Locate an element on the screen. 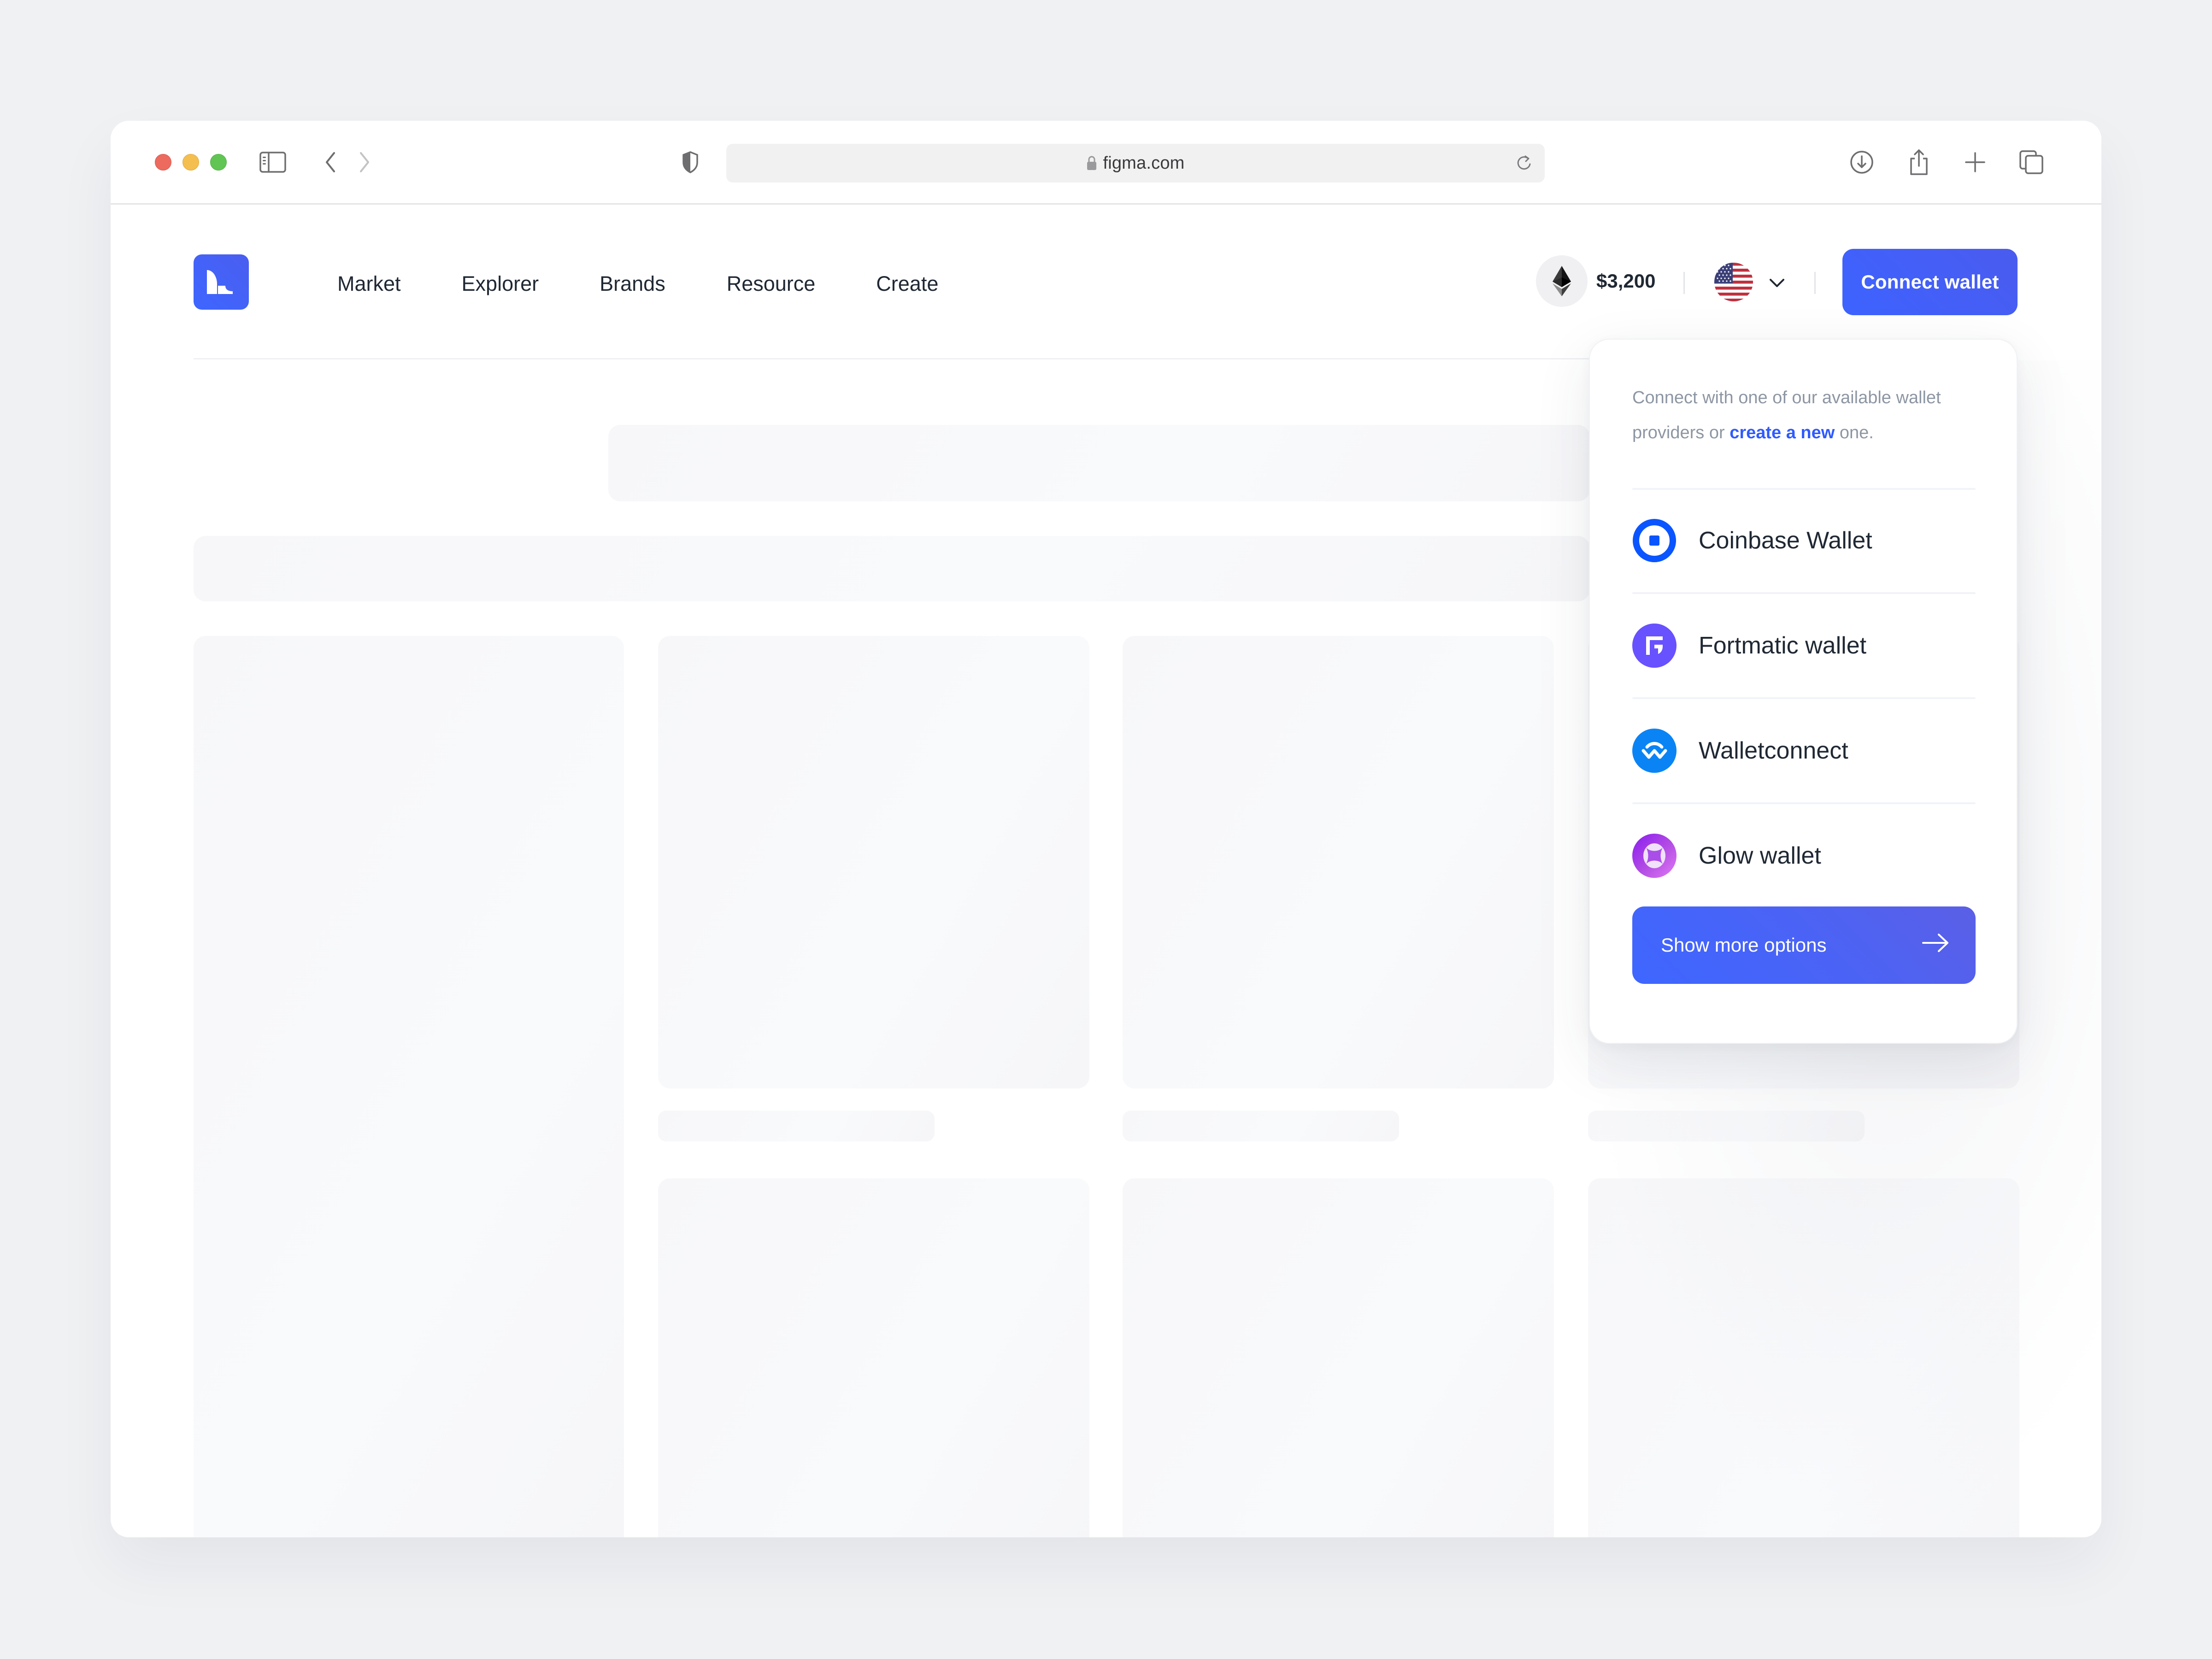 This screenshot has width=2212, height=1659. tabs-overview-icon is located at coordinates (2031, 162).